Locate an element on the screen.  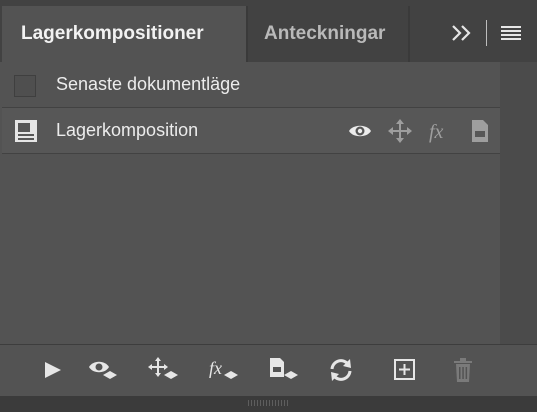
position-move-icon is located at coordinates (400, 131).